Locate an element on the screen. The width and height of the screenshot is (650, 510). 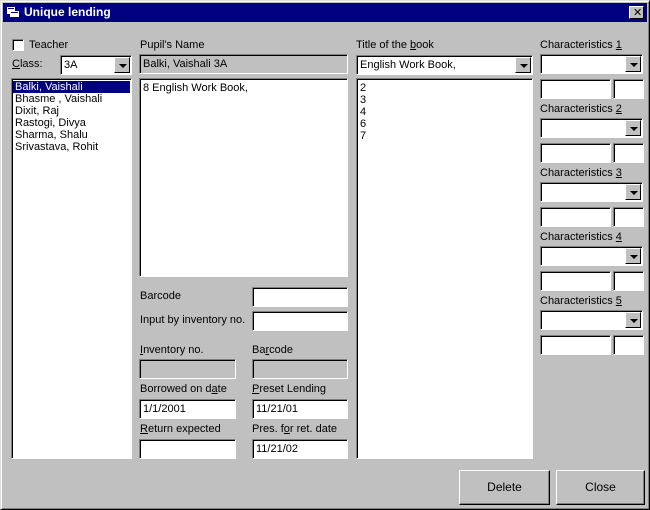
pupil-name-value: Balki, Vaishali 3A is located at coordinates (185, 64).